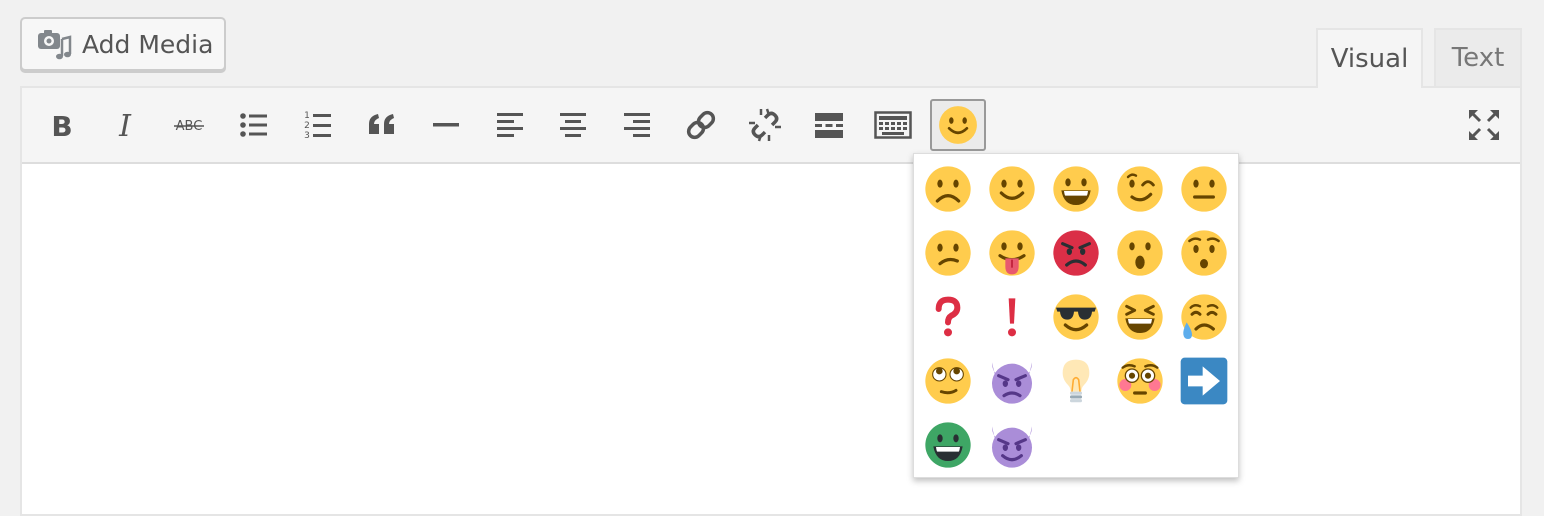 The height and width of the screenshot is (516, 1544). I want to click on emoji-neutral, so click(1204, 189).